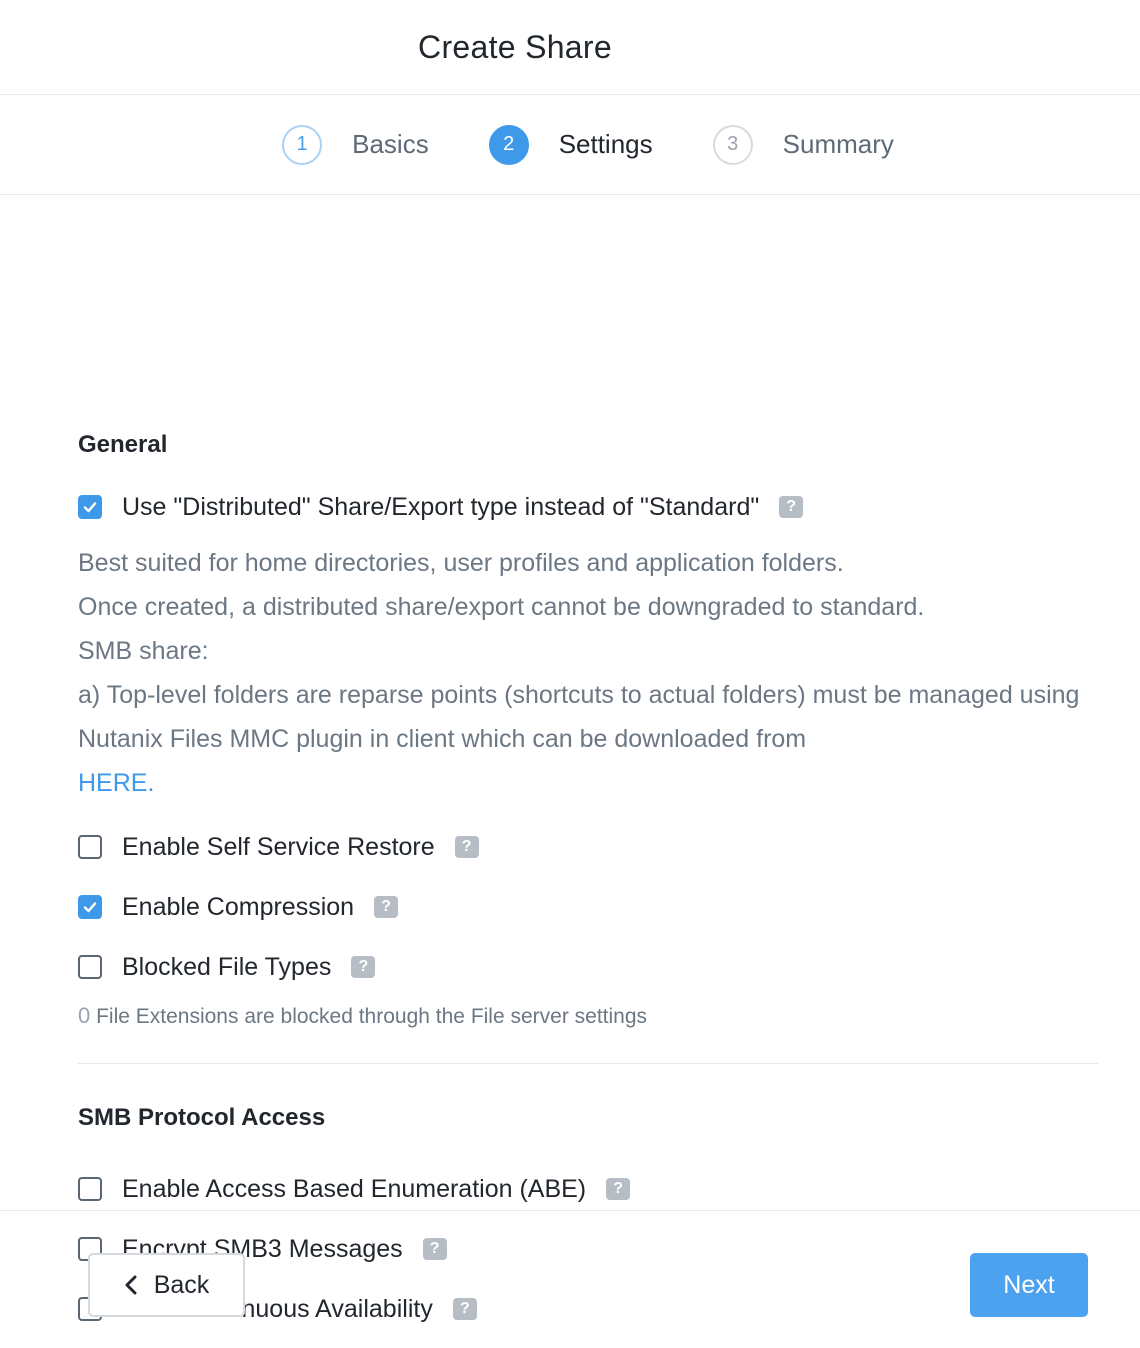 The height and width of the screenshot is (1348, 1140). What do you see at coordinates (84, 1015) in the screenshot?
I see `blocked-extension-count: 0` at bounding box center [84, 1015].